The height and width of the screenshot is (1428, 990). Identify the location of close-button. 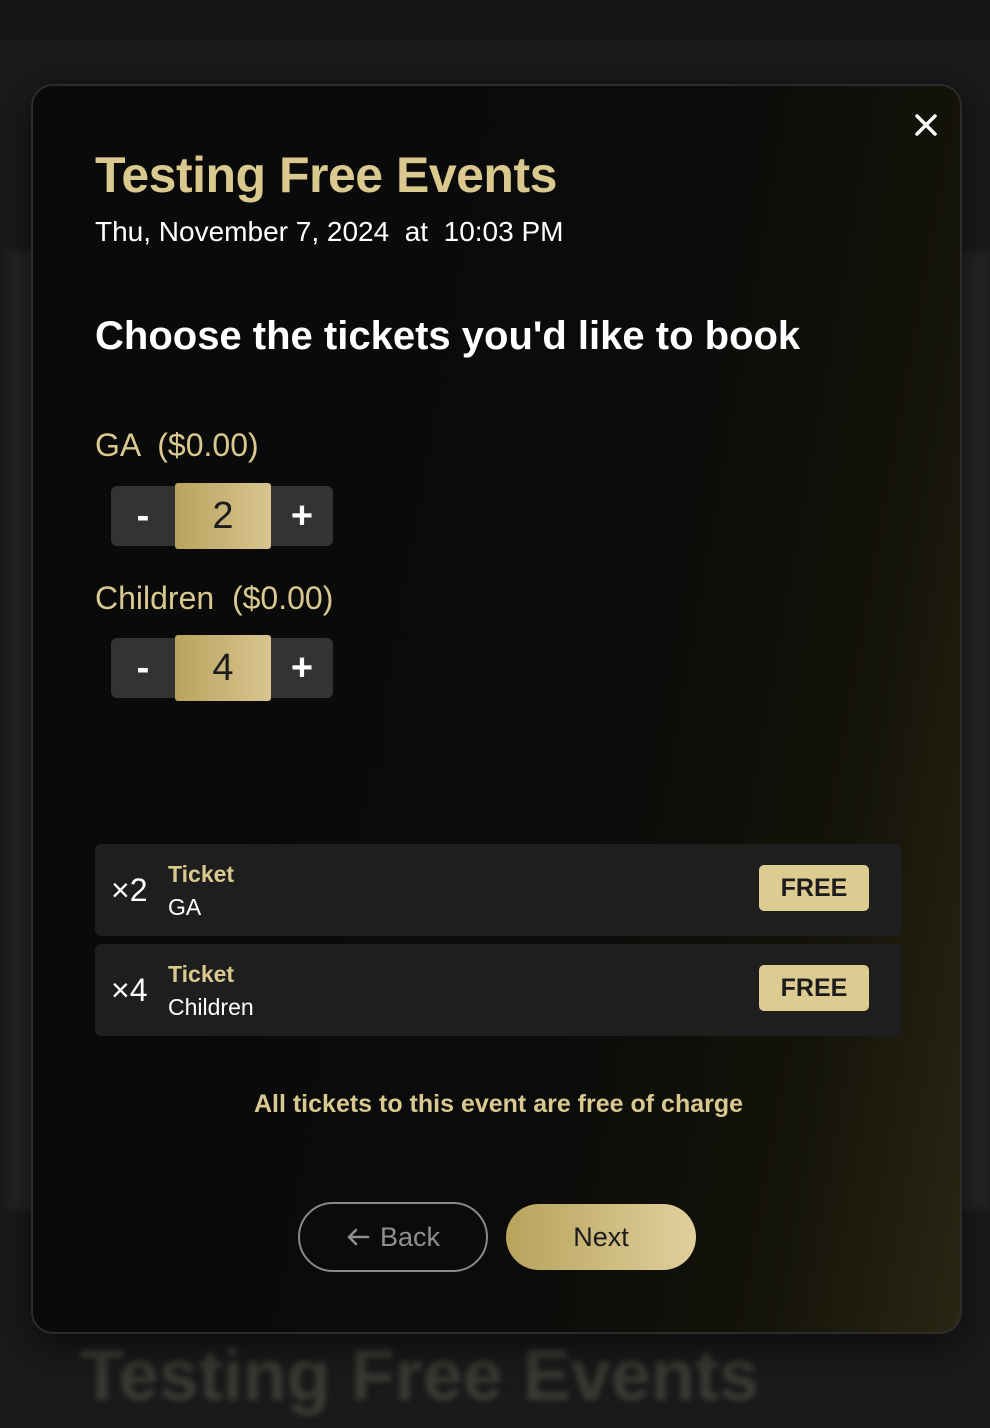
(926, 125).